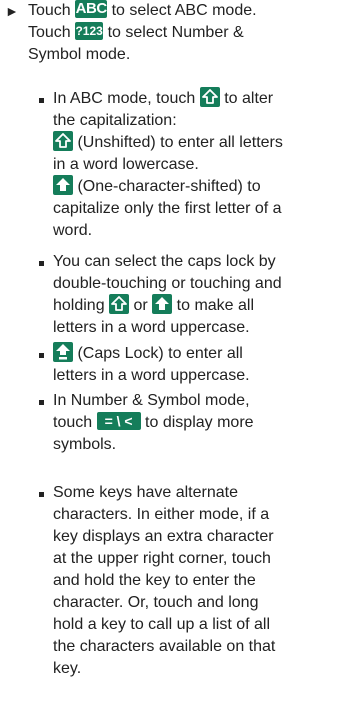 Image resolution: width=357 pixels, height=714 pixels. Describe the element at coordinates (79, 54) in the screenshot. I see `intro-line-3: Symbol mode.` at that location.